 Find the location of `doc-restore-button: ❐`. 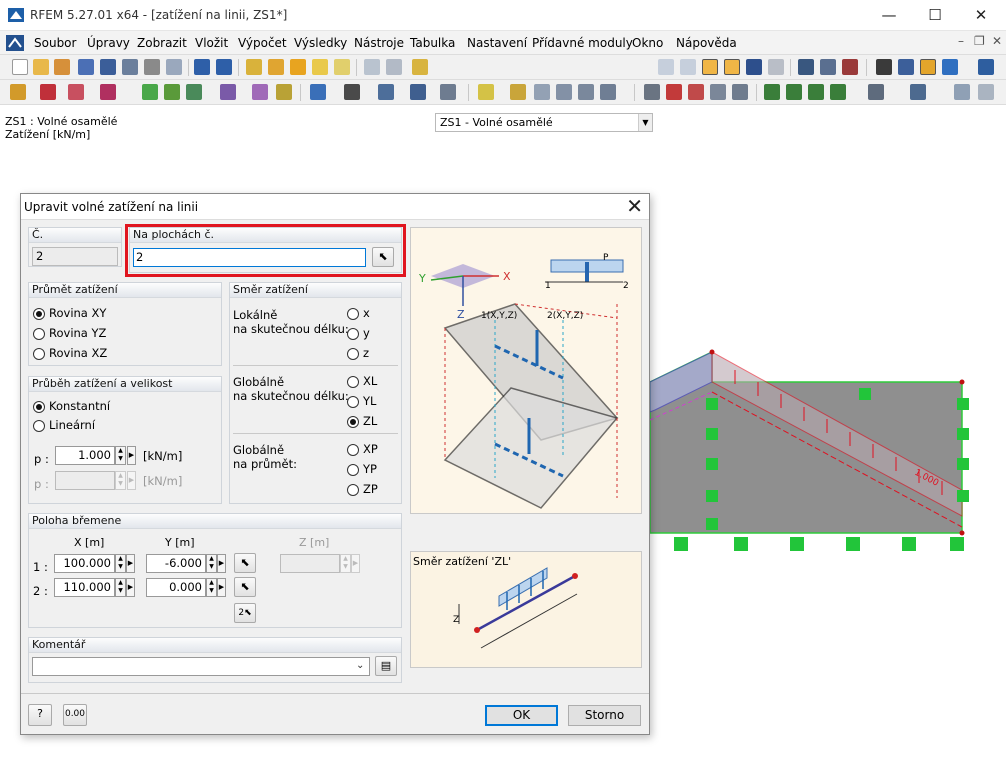

doc-restore-button: ❐ is located at coordinates (979, 41).